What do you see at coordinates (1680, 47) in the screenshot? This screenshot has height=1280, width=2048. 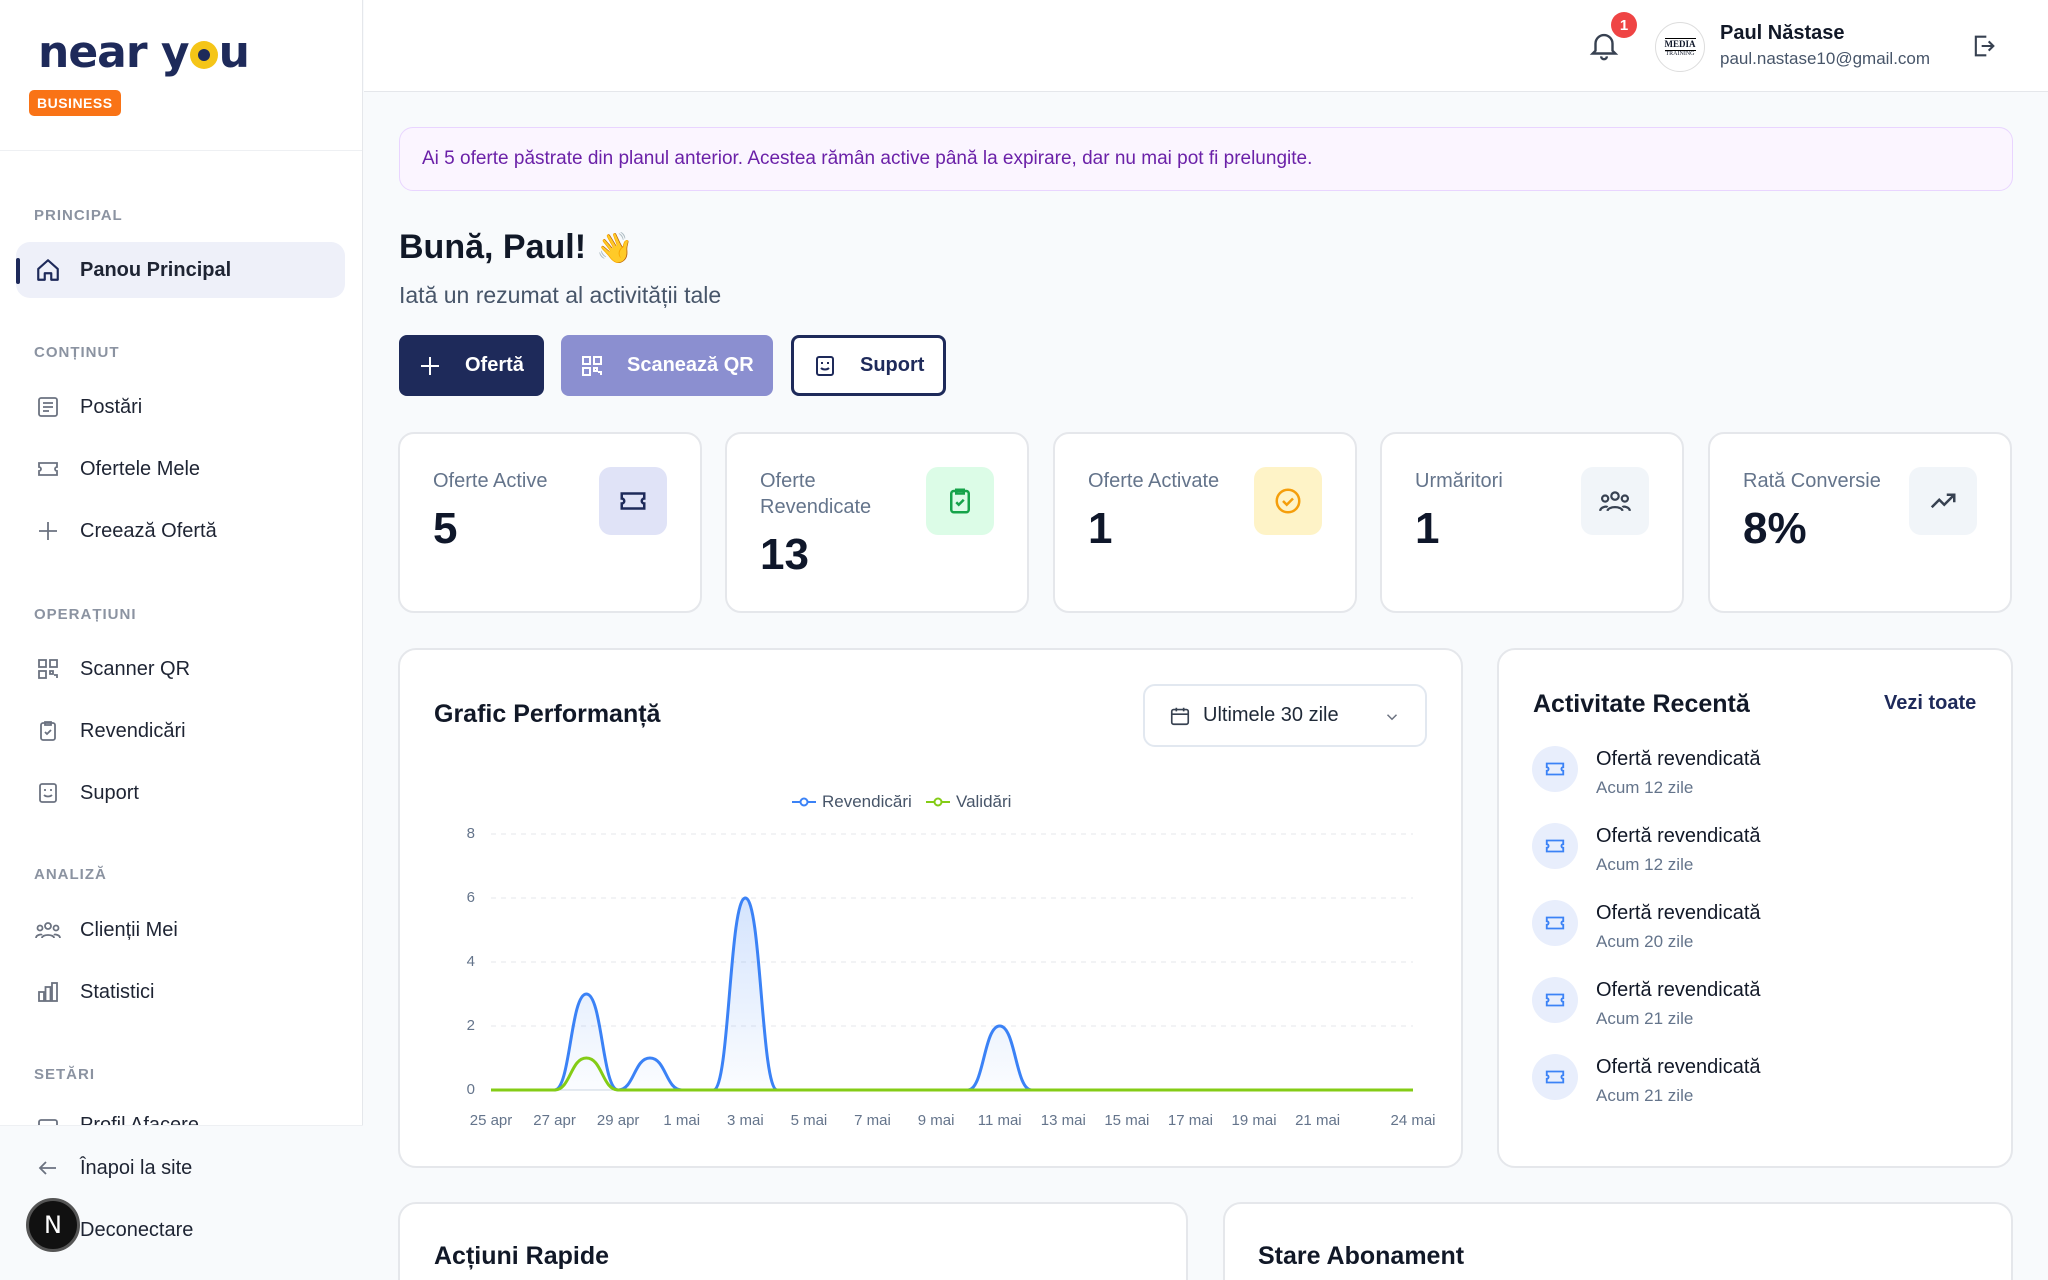 I see `avatar: MEDIA TRAINING` at bounding box center [1680, 47].